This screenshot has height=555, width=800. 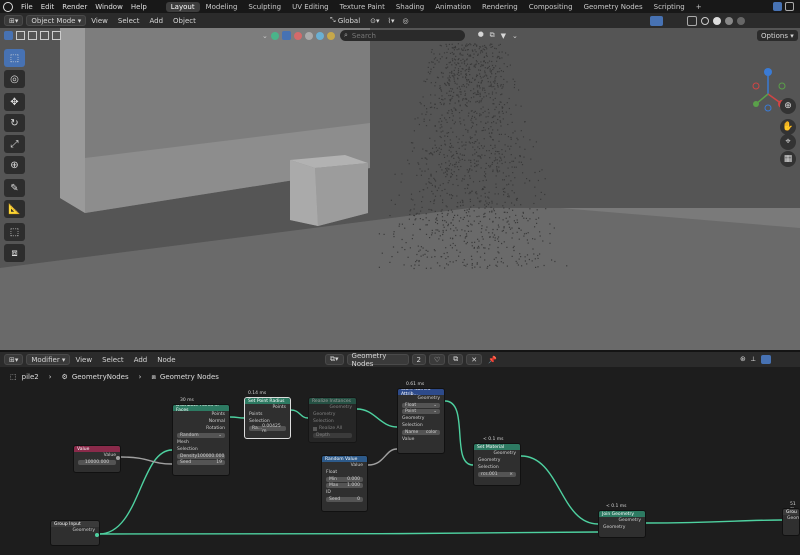 I want to click on tool-move: ✥, so click(x=14, y=102).